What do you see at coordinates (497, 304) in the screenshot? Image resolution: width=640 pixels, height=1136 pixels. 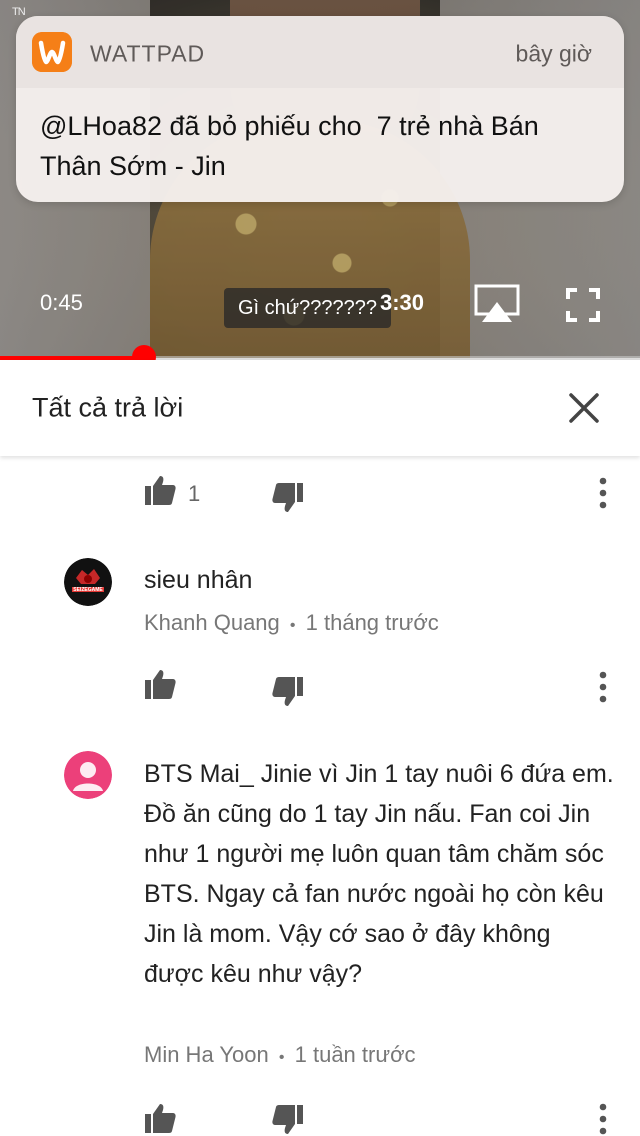 I see `airplay-icon` at bounding box center [497, 304].